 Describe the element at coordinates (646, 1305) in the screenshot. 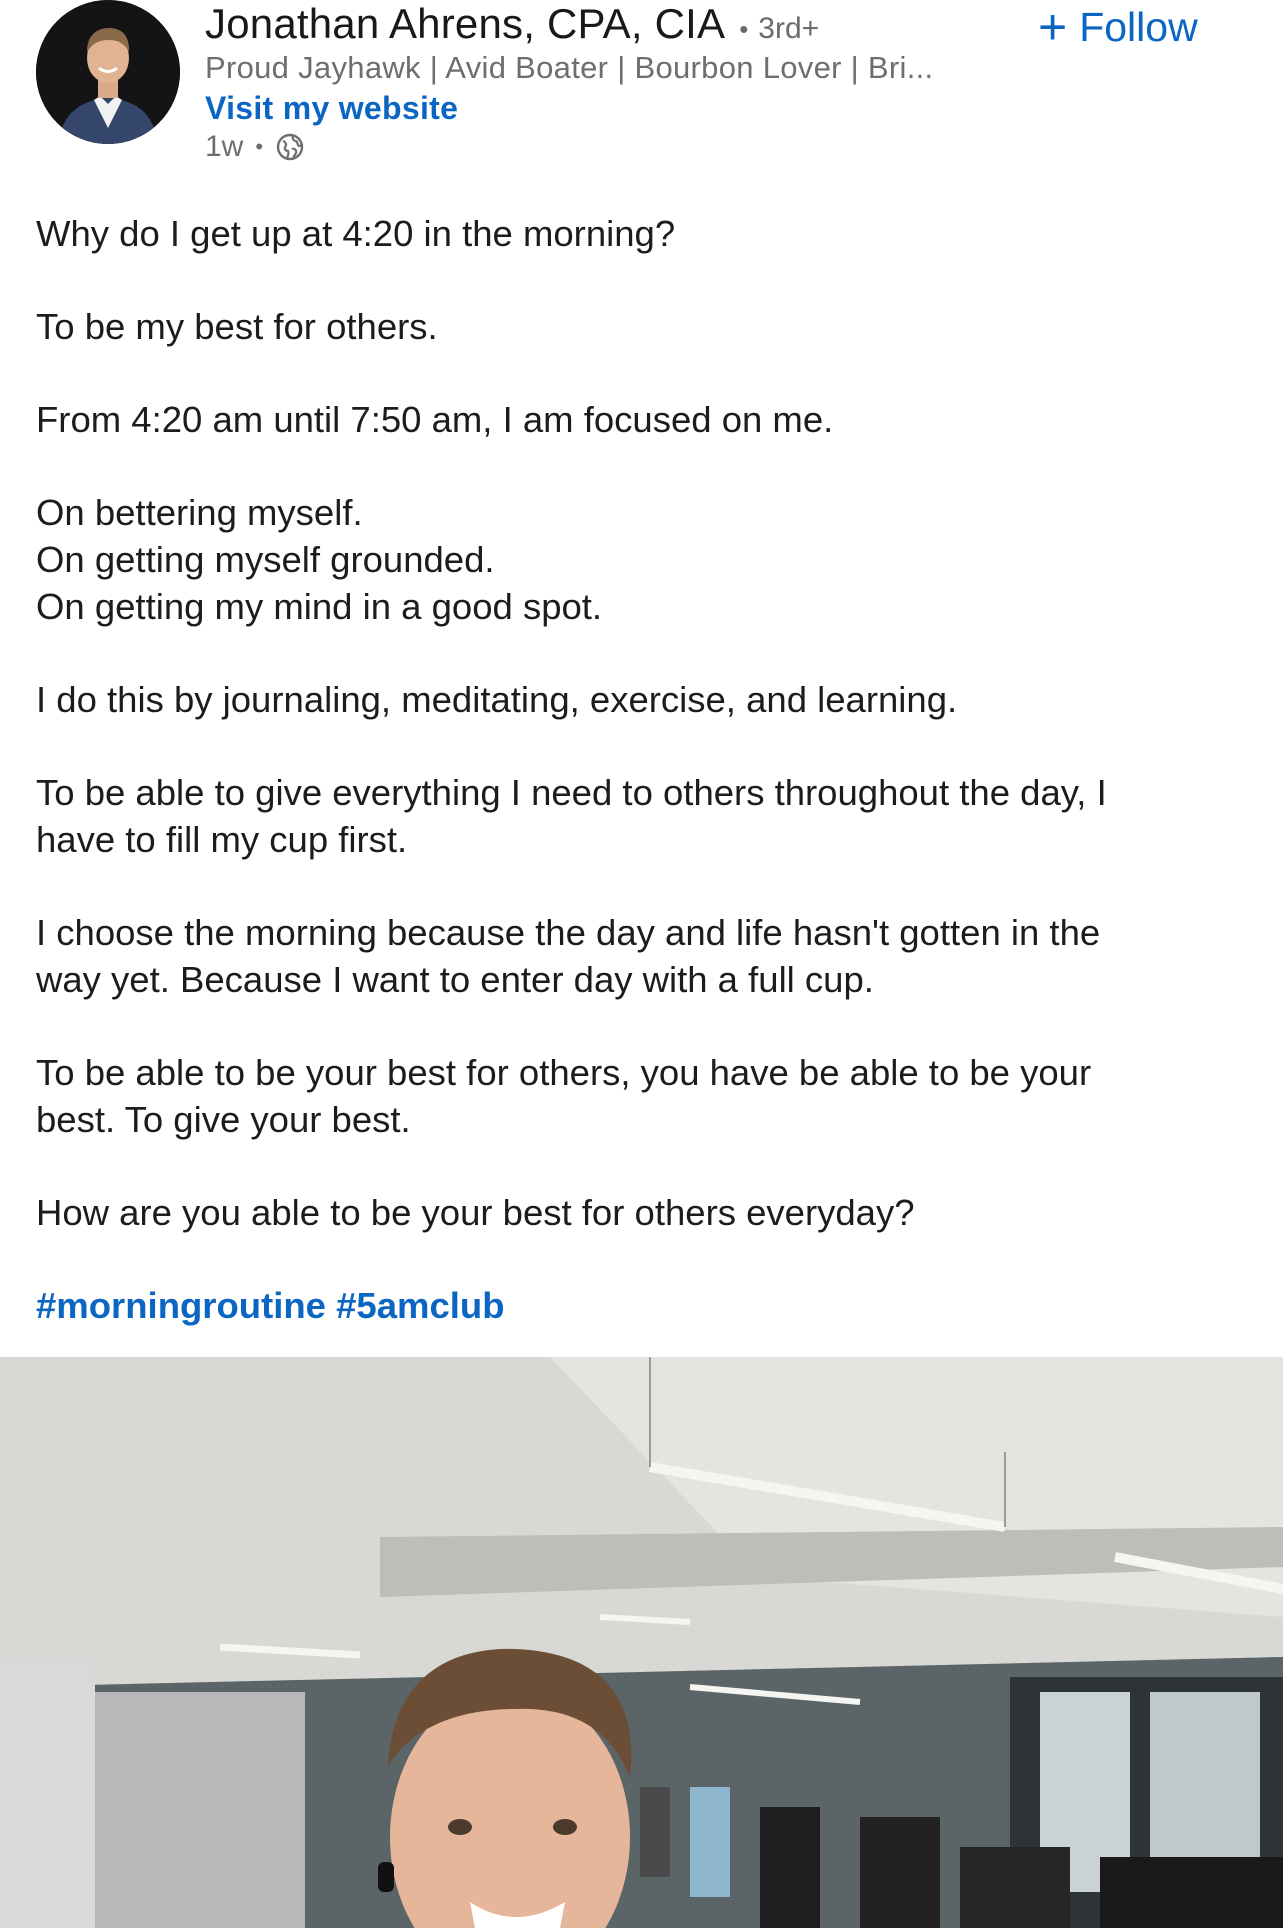

I see `hashtags: #morningroutine #5amclub` at that location.